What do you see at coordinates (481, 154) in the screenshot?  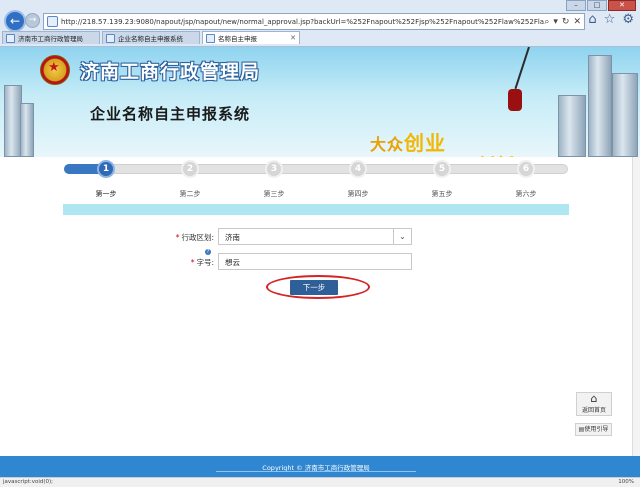 I see `slogan-innovation: 万众创新` at bounding box center [481, 154].